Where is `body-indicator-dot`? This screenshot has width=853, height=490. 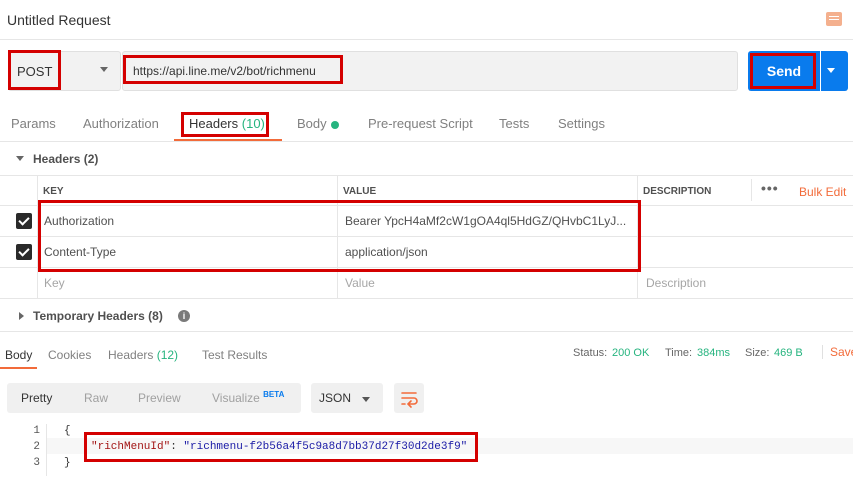 body-indicator-dot is located at coordinates (335, 125).